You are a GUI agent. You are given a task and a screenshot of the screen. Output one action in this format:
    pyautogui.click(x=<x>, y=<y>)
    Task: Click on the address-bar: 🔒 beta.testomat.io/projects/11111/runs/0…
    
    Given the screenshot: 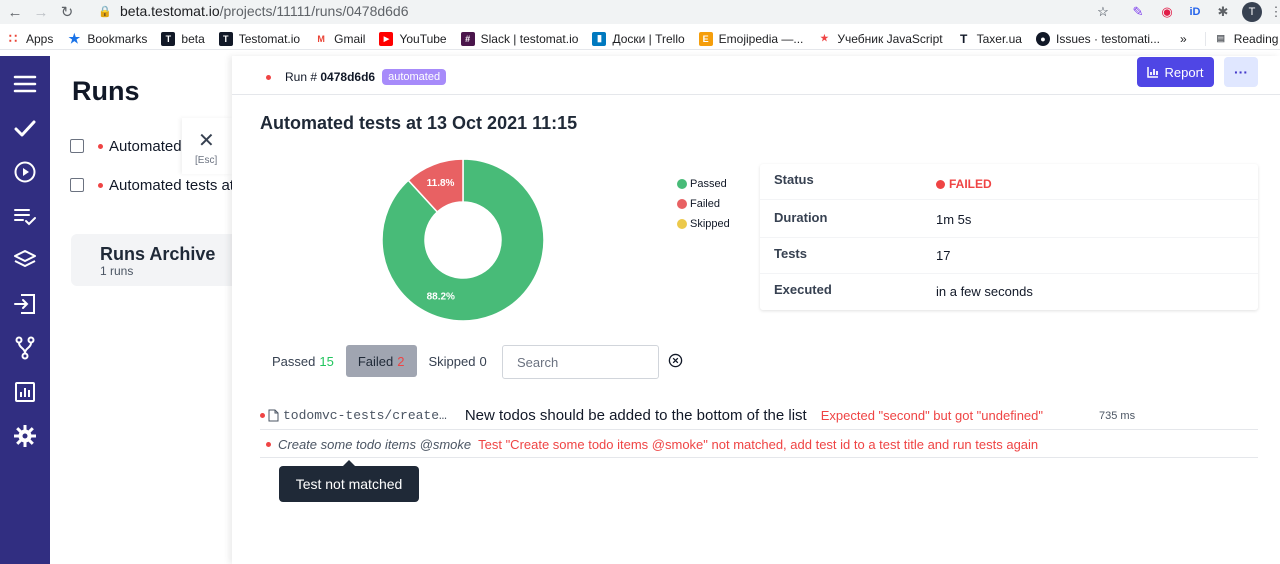 What is the action you would take?
    pyautogui.click(x=603, y=11)
    